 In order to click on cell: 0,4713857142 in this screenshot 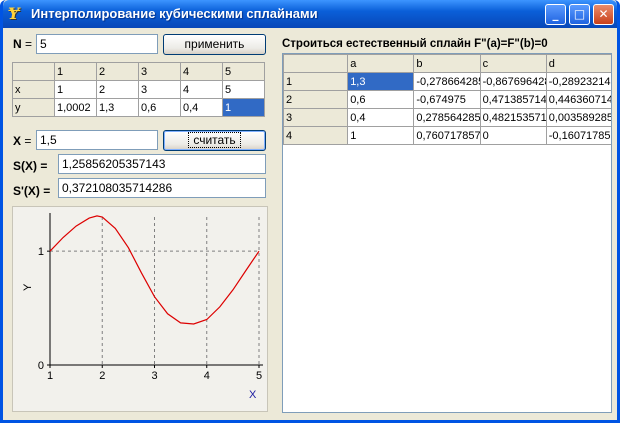, I will do `click(513, 99)`.